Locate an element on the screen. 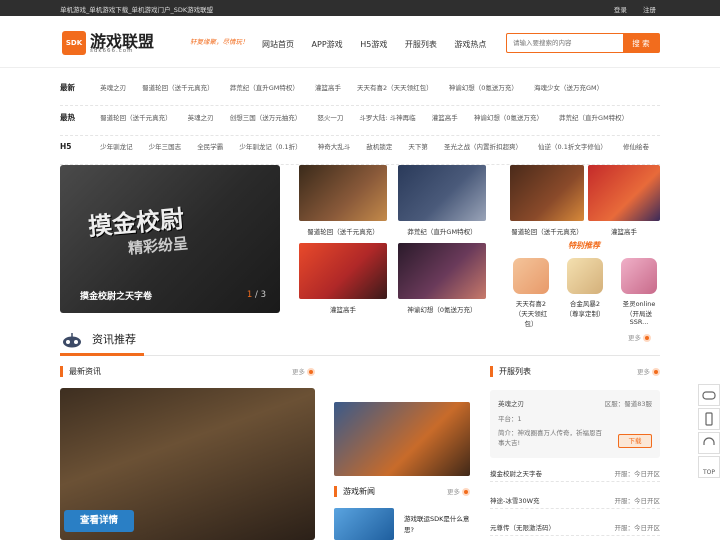 The height and width of the screenshot is (540, 720). banner-carousel: 摸金校尉 精彩纷呈 摸金校尉之天字卷 1 / 3 is located at coordinates (170, 239).